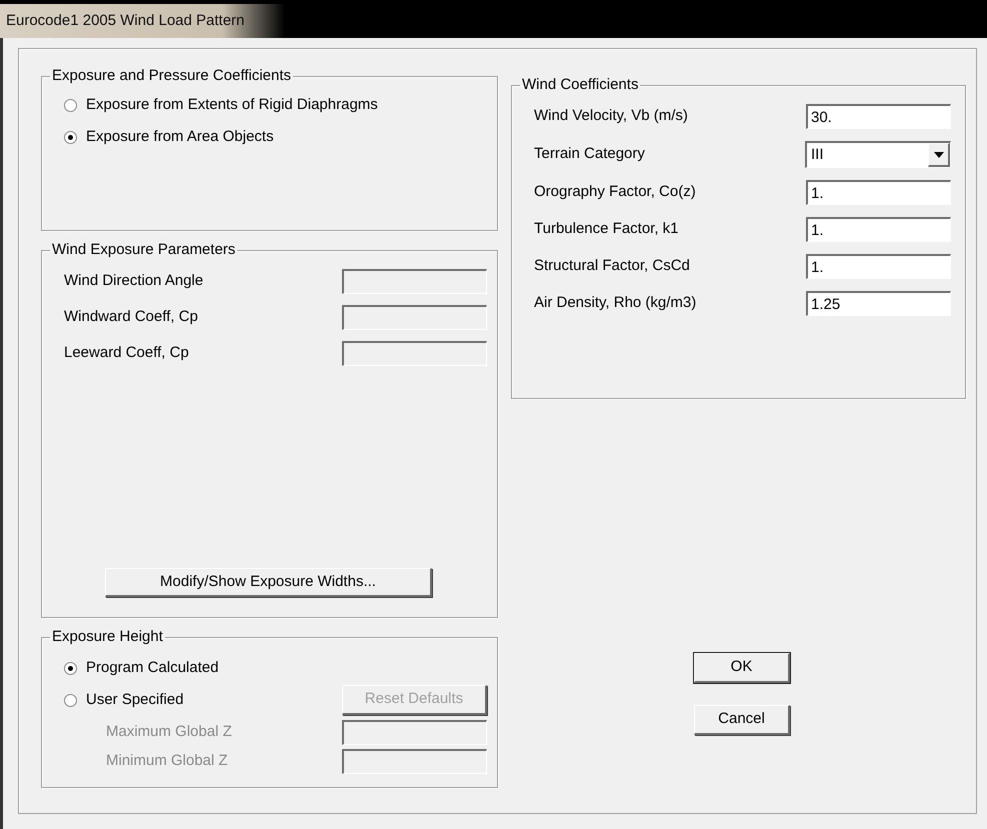  I want to click on field-label: Terrain Category, so click(589, 154).